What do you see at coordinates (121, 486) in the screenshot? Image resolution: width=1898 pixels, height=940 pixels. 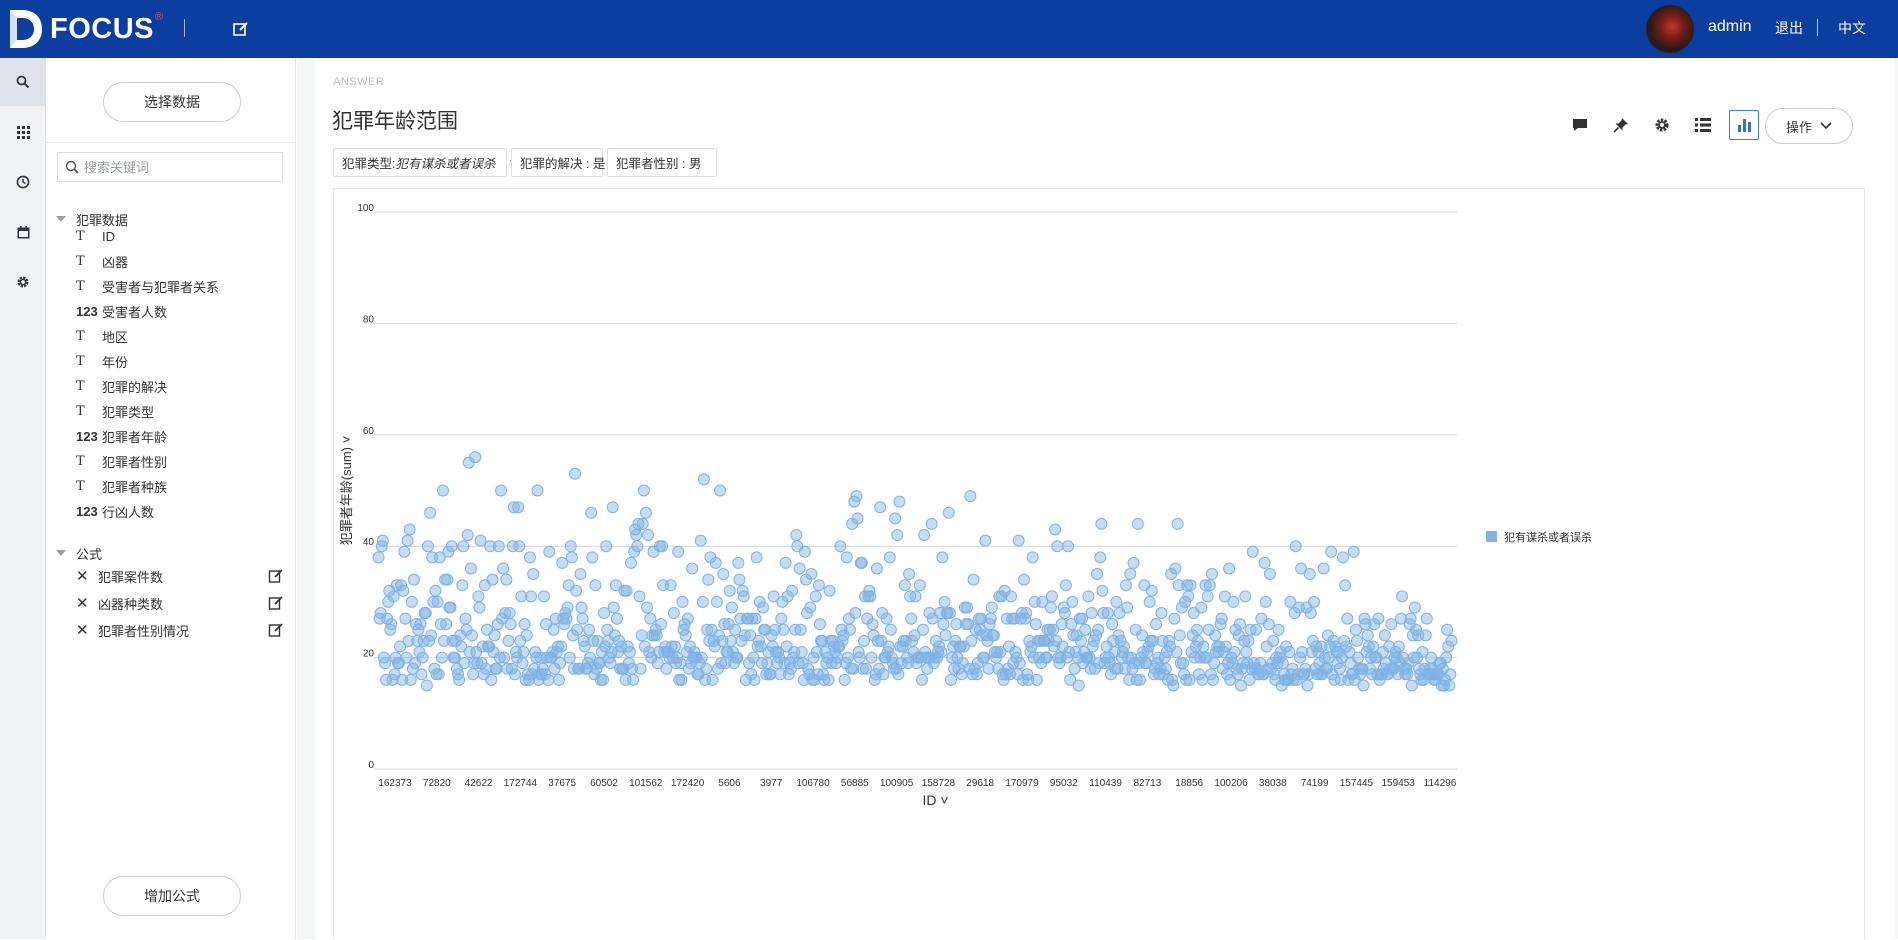 I see `field-item: T 犯罪者种族` at bounding box center [121, 486].